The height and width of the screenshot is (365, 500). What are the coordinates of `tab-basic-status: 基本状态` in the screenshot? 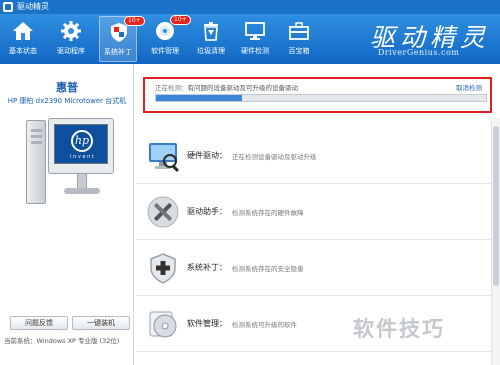 It's located at (23, 39).